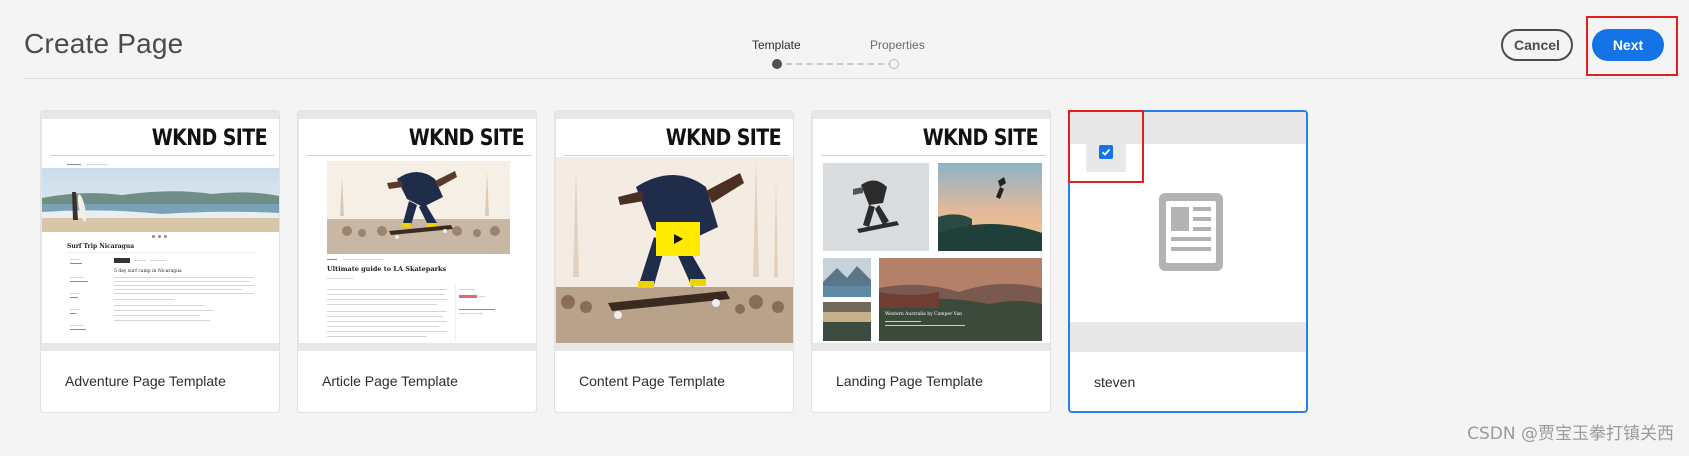 This screenshot has width=1689, height=456. Describe the element at coordinates (145, 381) in the screenshot. I see `template-card-label: Adventure Page Template` at that location.